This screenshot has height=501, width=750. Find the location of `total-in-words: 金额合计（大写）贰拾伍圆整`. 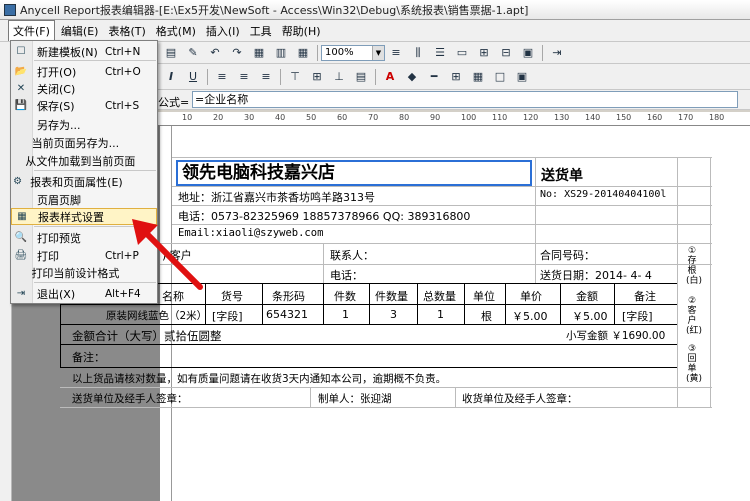

total-in-words: 金额合计（大写）贰拾伍圆整 is located at coordinates (147, 336).